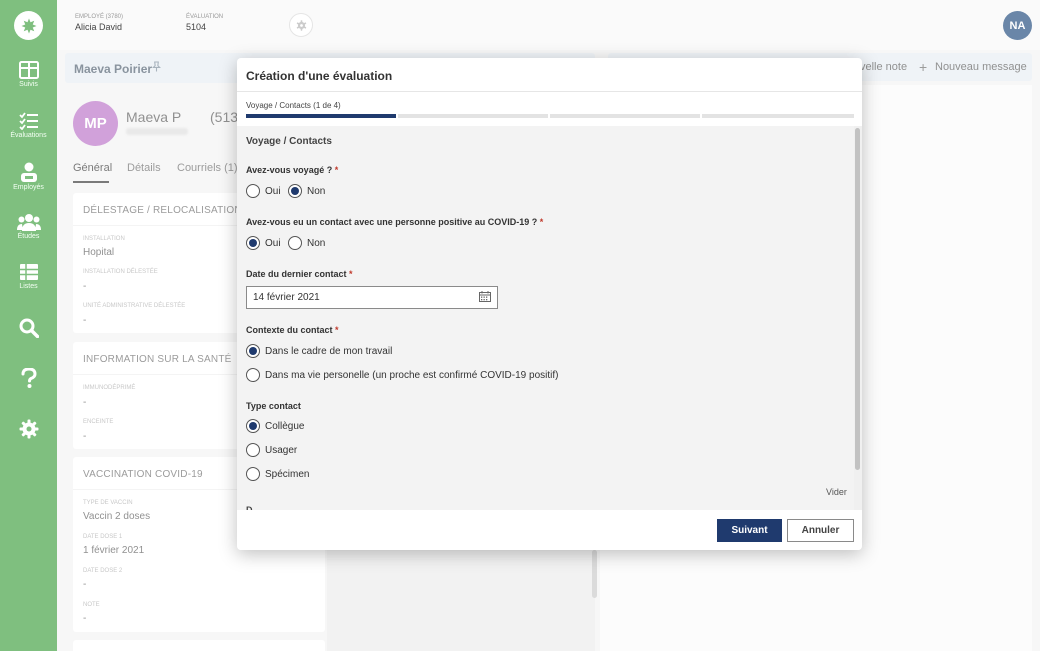 The width and height of the screenshot is (1040, 651). I want to click on header-evaluation: Évaluation 5104, so click(204, 23).